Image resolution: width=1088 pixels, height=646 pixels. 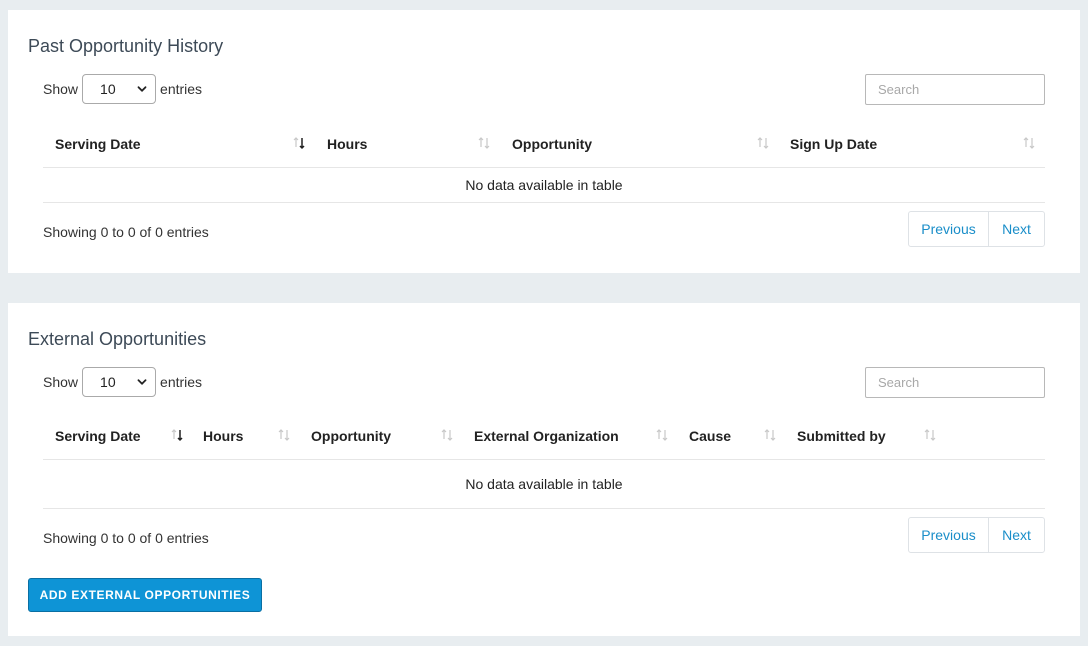 I want to click on past-search-input: Search, so click(x=955, y=89).